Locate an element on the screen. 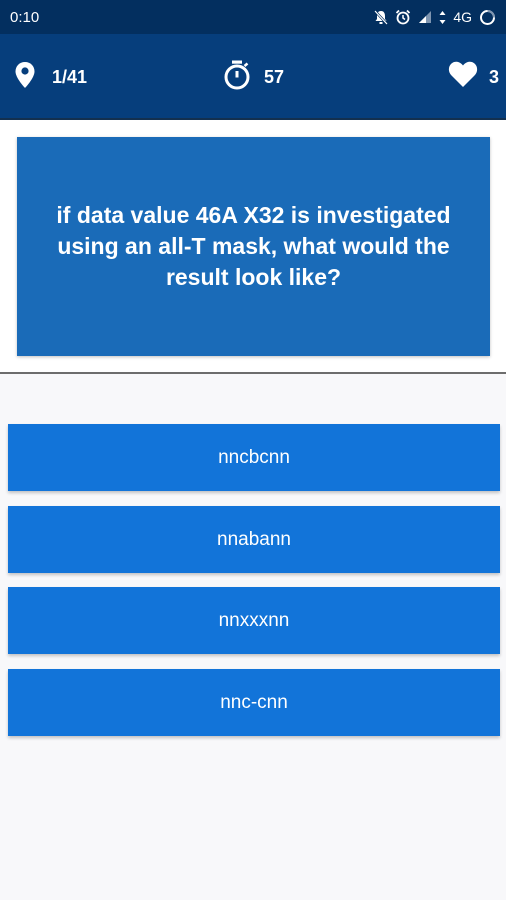 The height and width of the screenshot is (900, 506). signal-icon is located at coordinates (425, 17).